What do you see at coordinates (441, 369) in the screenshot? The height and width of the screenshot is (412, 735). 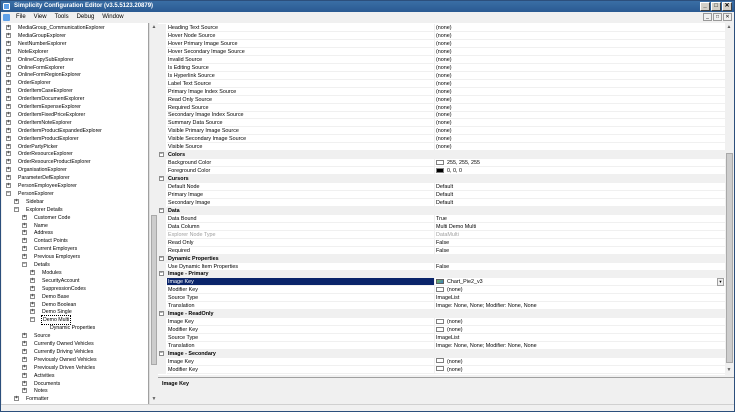 I see `property-row: Modifier Key (none)` at bounding box center [441, 369].